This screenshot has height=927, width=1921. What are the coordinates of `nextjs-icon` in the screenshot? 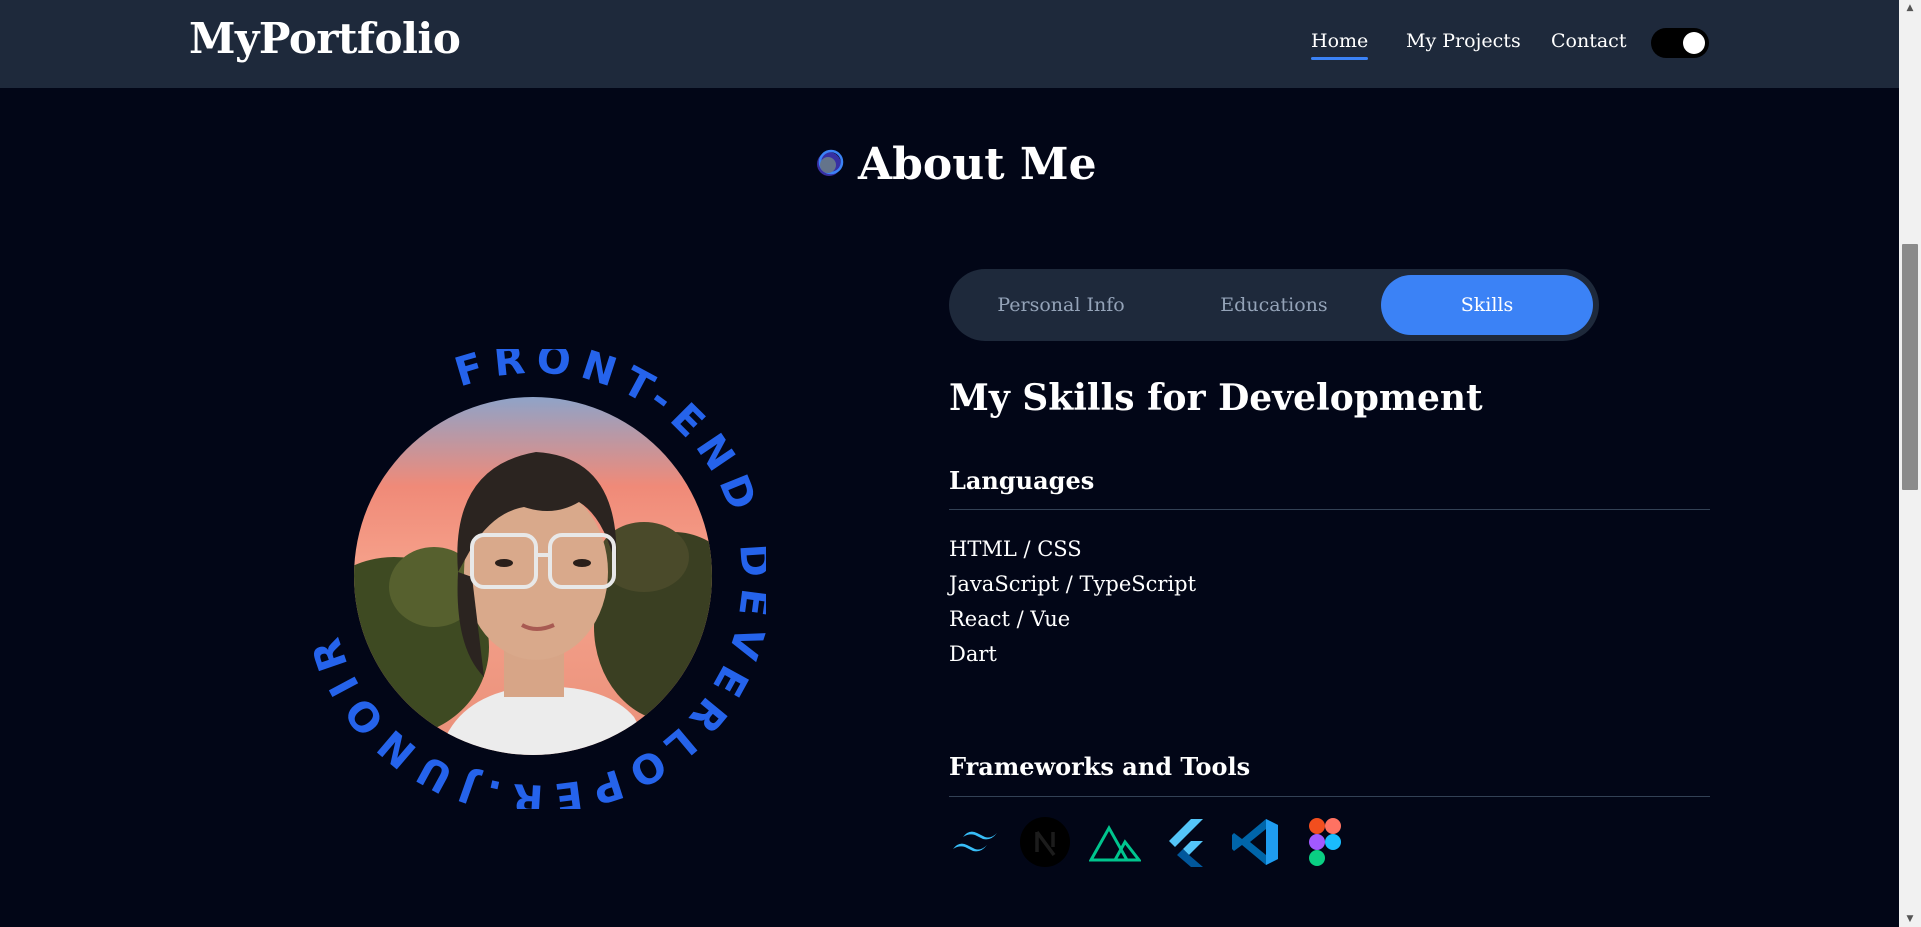 It's located at (1045, 842).